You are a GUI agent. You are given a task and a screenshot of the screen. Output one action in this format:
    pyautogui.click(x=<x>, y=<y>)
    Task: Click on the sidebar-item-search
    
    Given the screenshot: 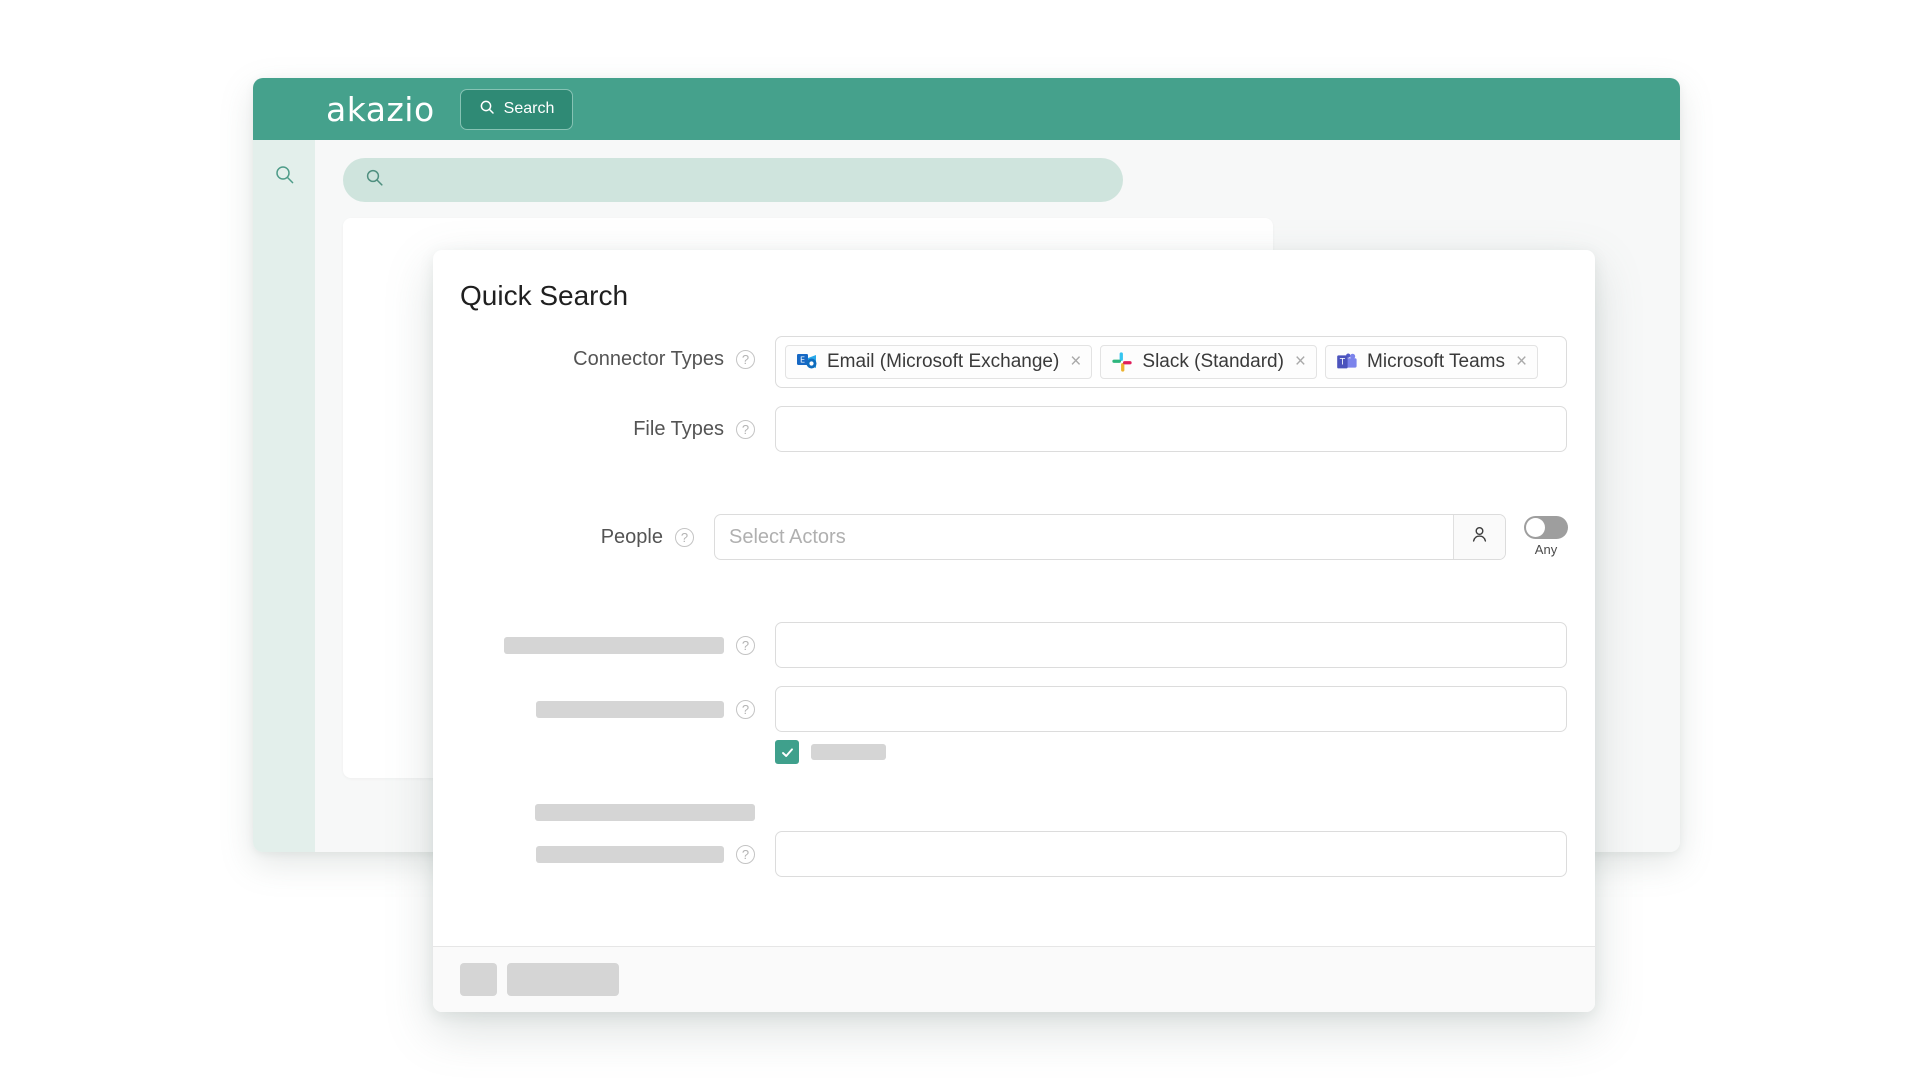 What is the action you would take?
    pyautogui.click(x=284, y=177)
    